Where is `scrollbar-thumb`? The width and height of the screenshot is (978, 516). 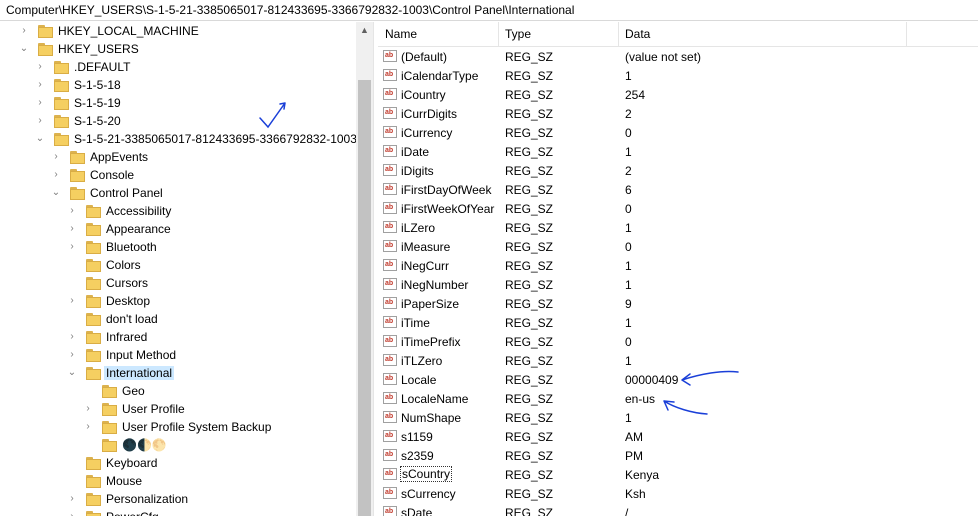 scrollbar-thumb is located at coordinates (364, 298).